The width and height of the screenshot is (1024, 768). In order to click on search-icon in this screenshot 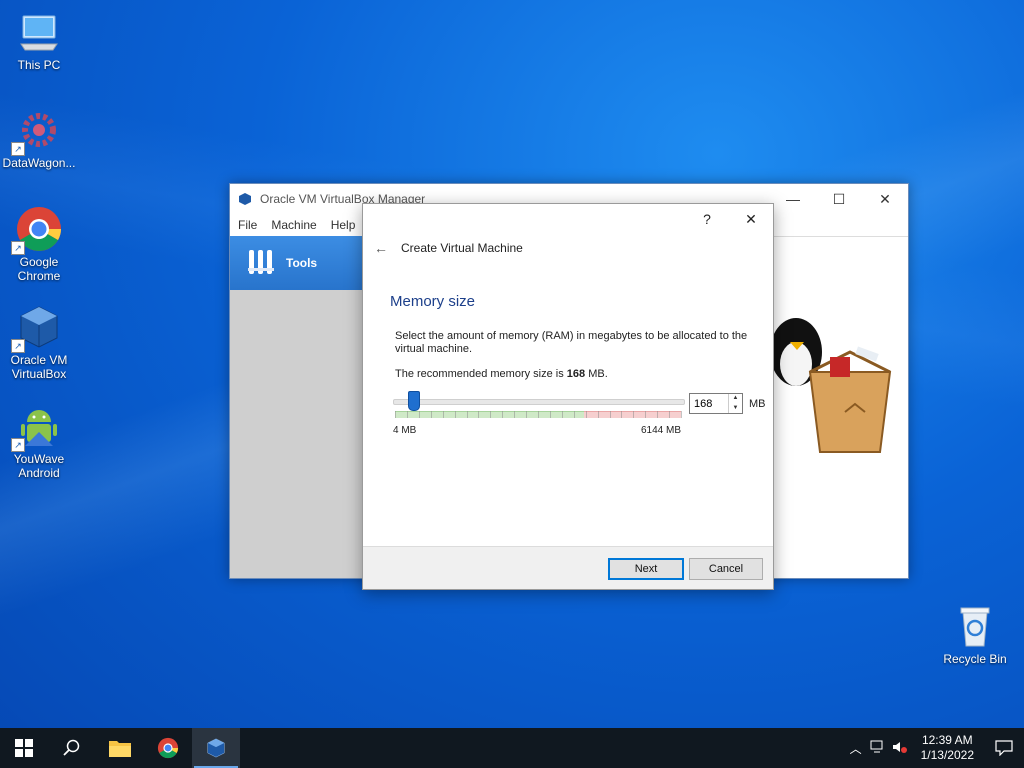, I will do `click(71, 747)`.